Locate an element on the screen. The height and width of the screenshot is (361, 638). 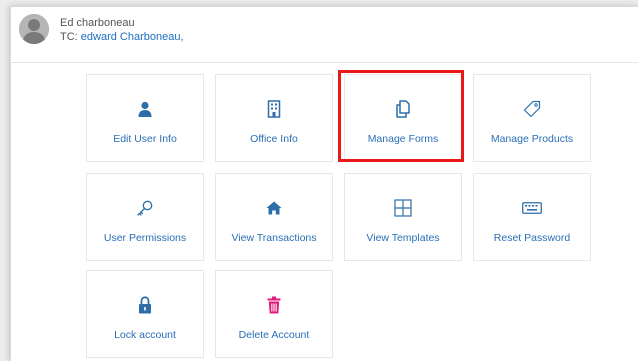
tile-label: Manage Forms is located at coordinates (403, 139).